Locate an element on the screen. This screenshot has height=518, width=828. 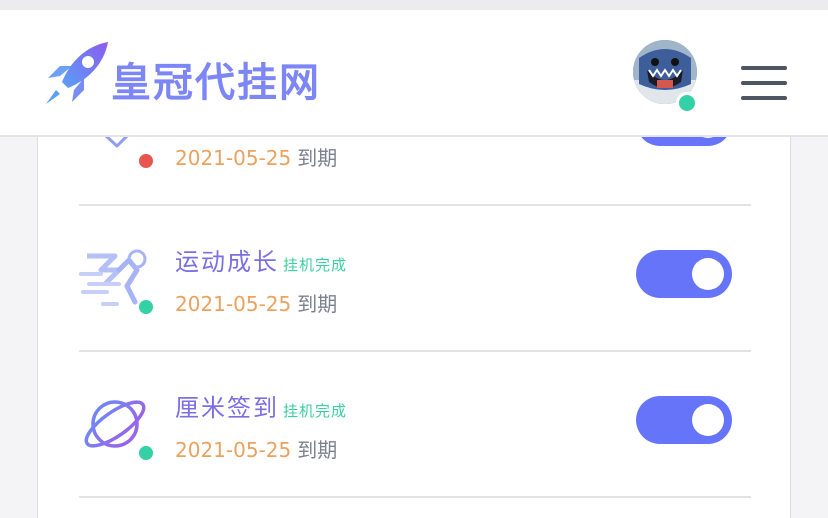
brand-title: 皇冠代挂网 is located at coordinates (216, 79).